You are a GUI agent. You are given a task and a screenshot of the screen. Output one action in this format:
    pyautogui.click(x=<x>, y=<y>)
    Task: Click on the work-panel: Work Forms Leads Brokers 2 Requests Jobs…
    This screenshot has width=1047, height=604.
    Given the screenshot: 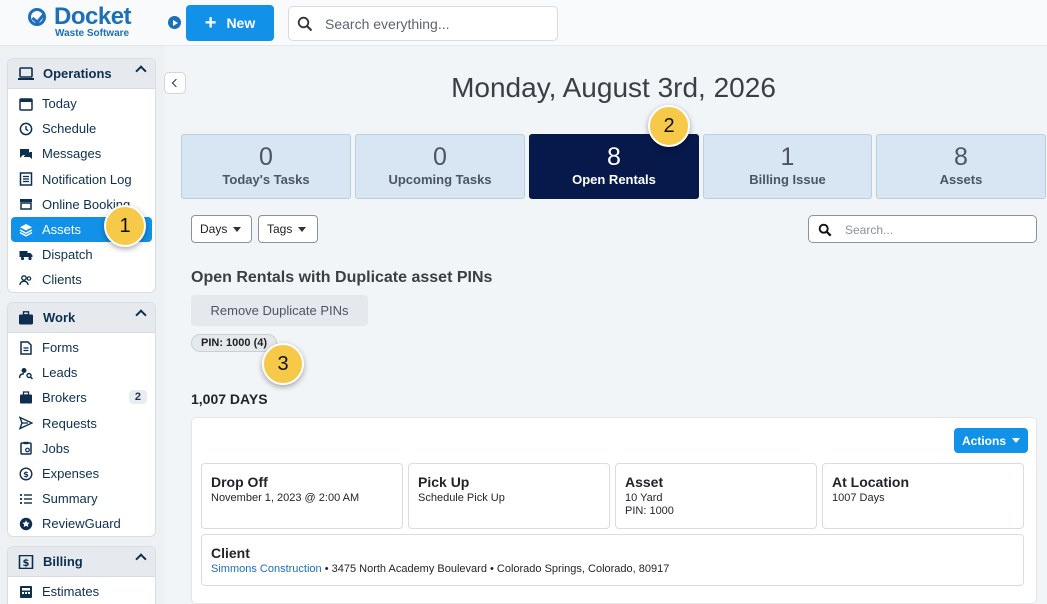 What is the action you would take?
    pyautogui.click(x=81, y=419)
    